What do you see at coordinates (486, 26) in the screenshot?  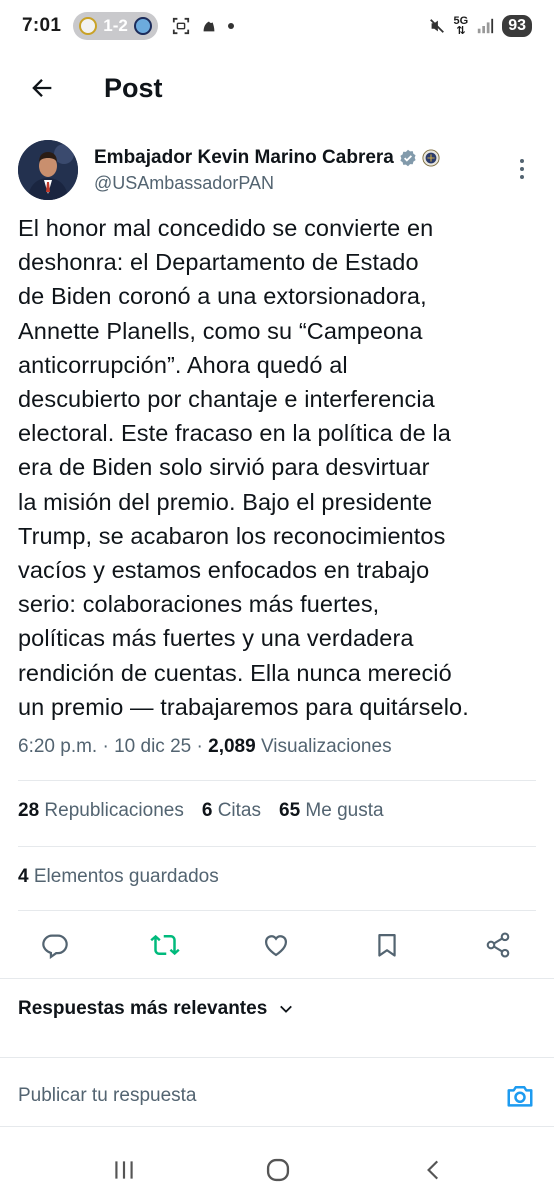 I see `signal-icon` at bounding box center [486, 26].